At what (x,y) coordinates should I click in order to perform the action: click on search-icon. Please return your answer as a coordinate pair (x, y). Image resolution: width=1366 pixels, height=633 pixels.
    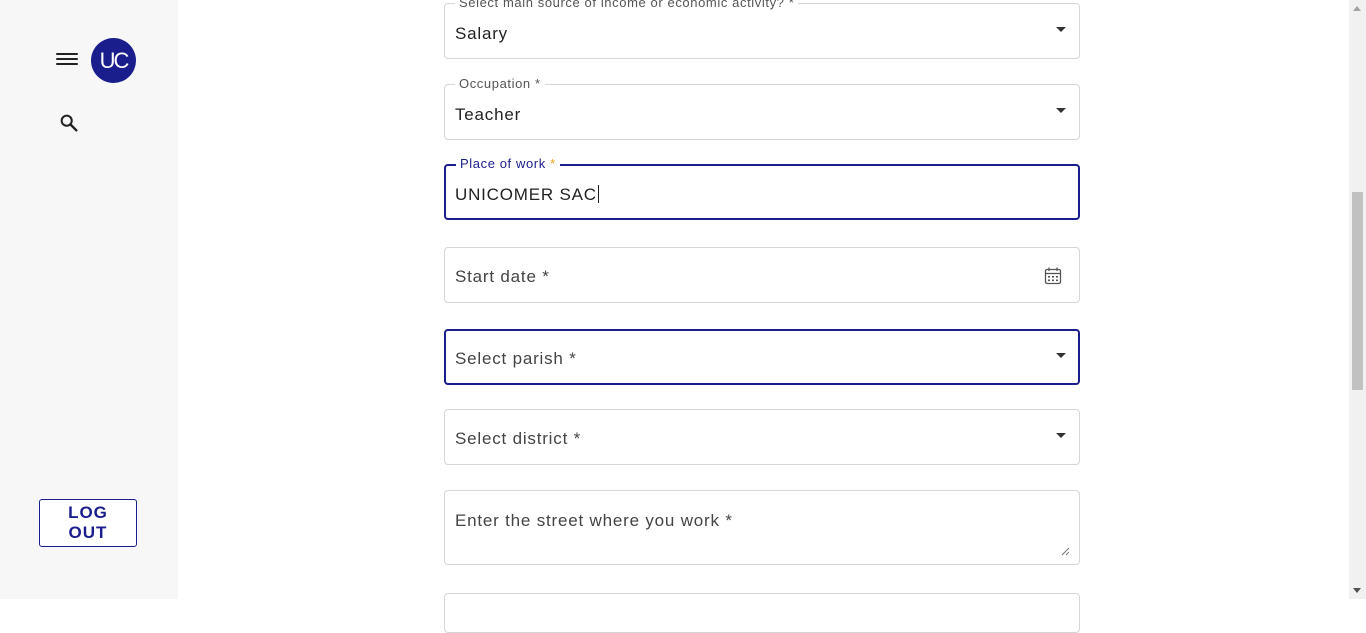
    Looking at the image, I should click on (69, 123).